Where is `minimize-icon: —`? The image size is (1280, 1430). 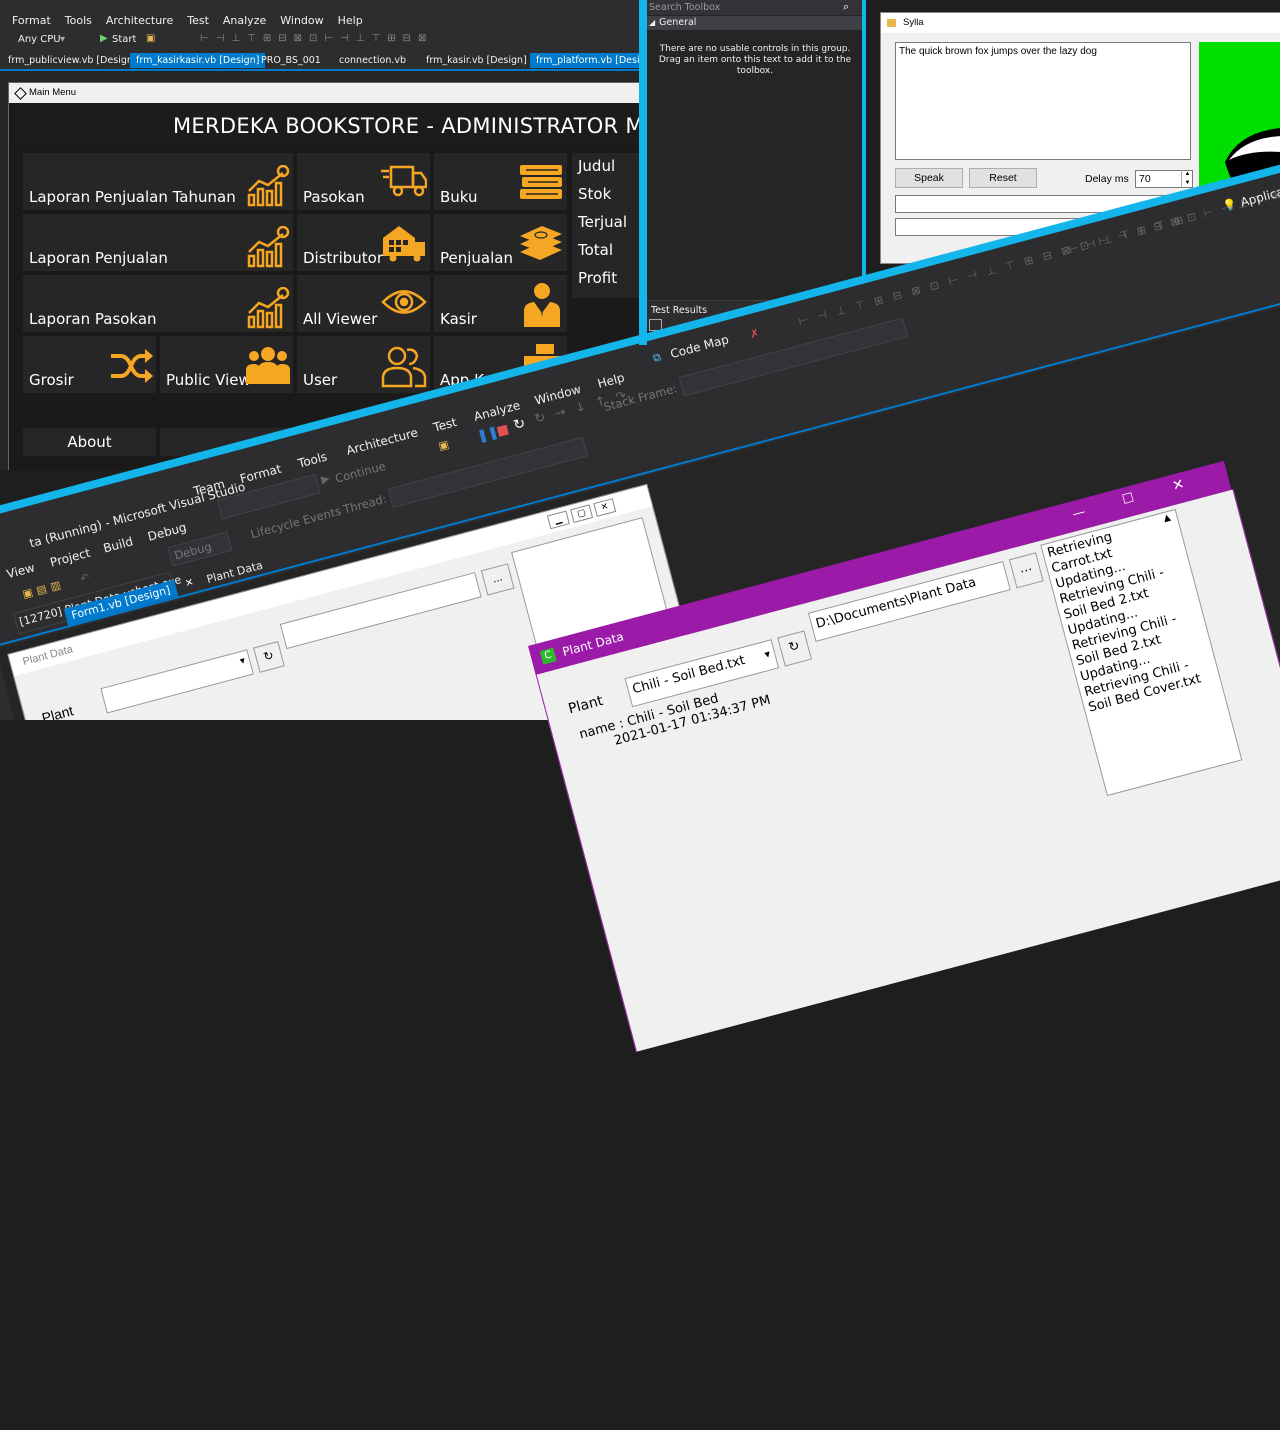
minimize-icon: — is located at coordinates (1079, 513).